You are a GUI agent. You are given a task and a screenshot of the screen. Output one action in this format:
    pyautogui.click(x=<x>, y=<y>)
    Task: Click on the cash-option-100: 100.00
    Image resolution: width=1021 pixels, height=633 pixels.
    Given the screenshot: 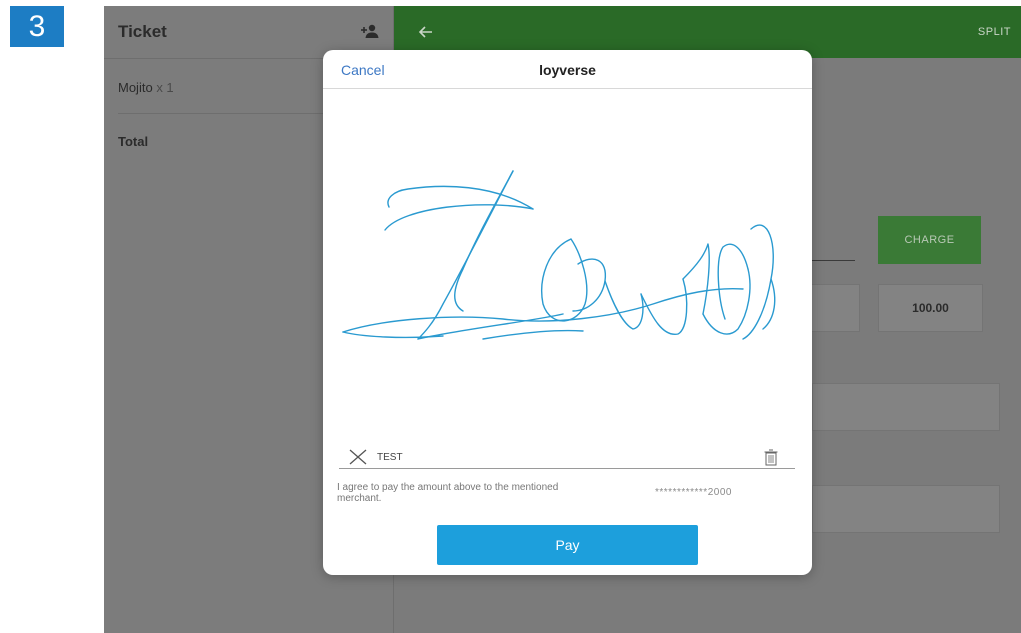 What is the action you would take?
    pyautogui.click(x=930, y=308)
    